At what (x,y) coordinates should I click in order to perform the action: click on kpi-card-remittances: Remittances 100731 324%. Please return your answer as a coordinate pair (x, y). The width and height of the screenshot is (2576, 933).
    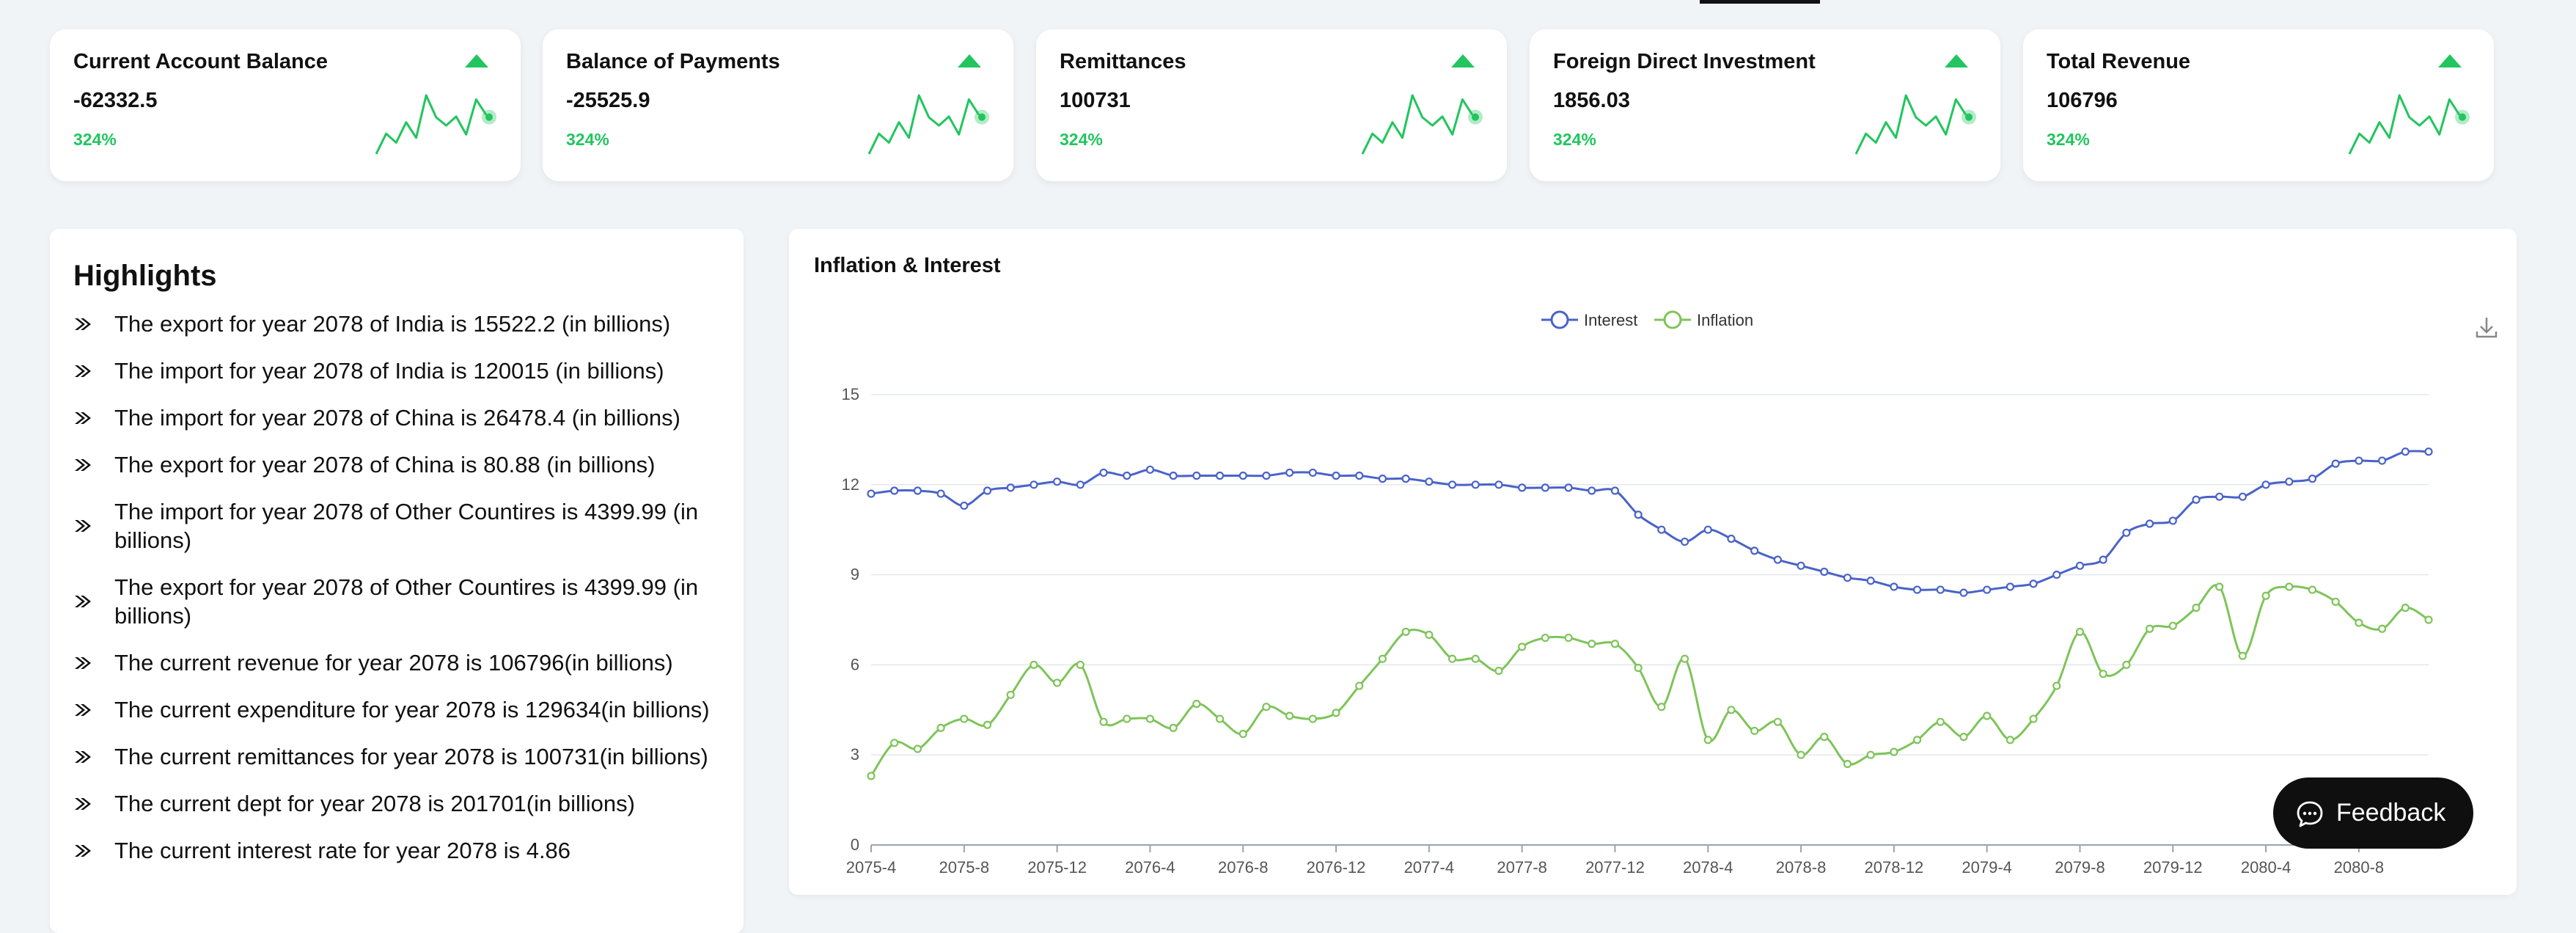
    Looking at the image, I should click on (1271, 105).